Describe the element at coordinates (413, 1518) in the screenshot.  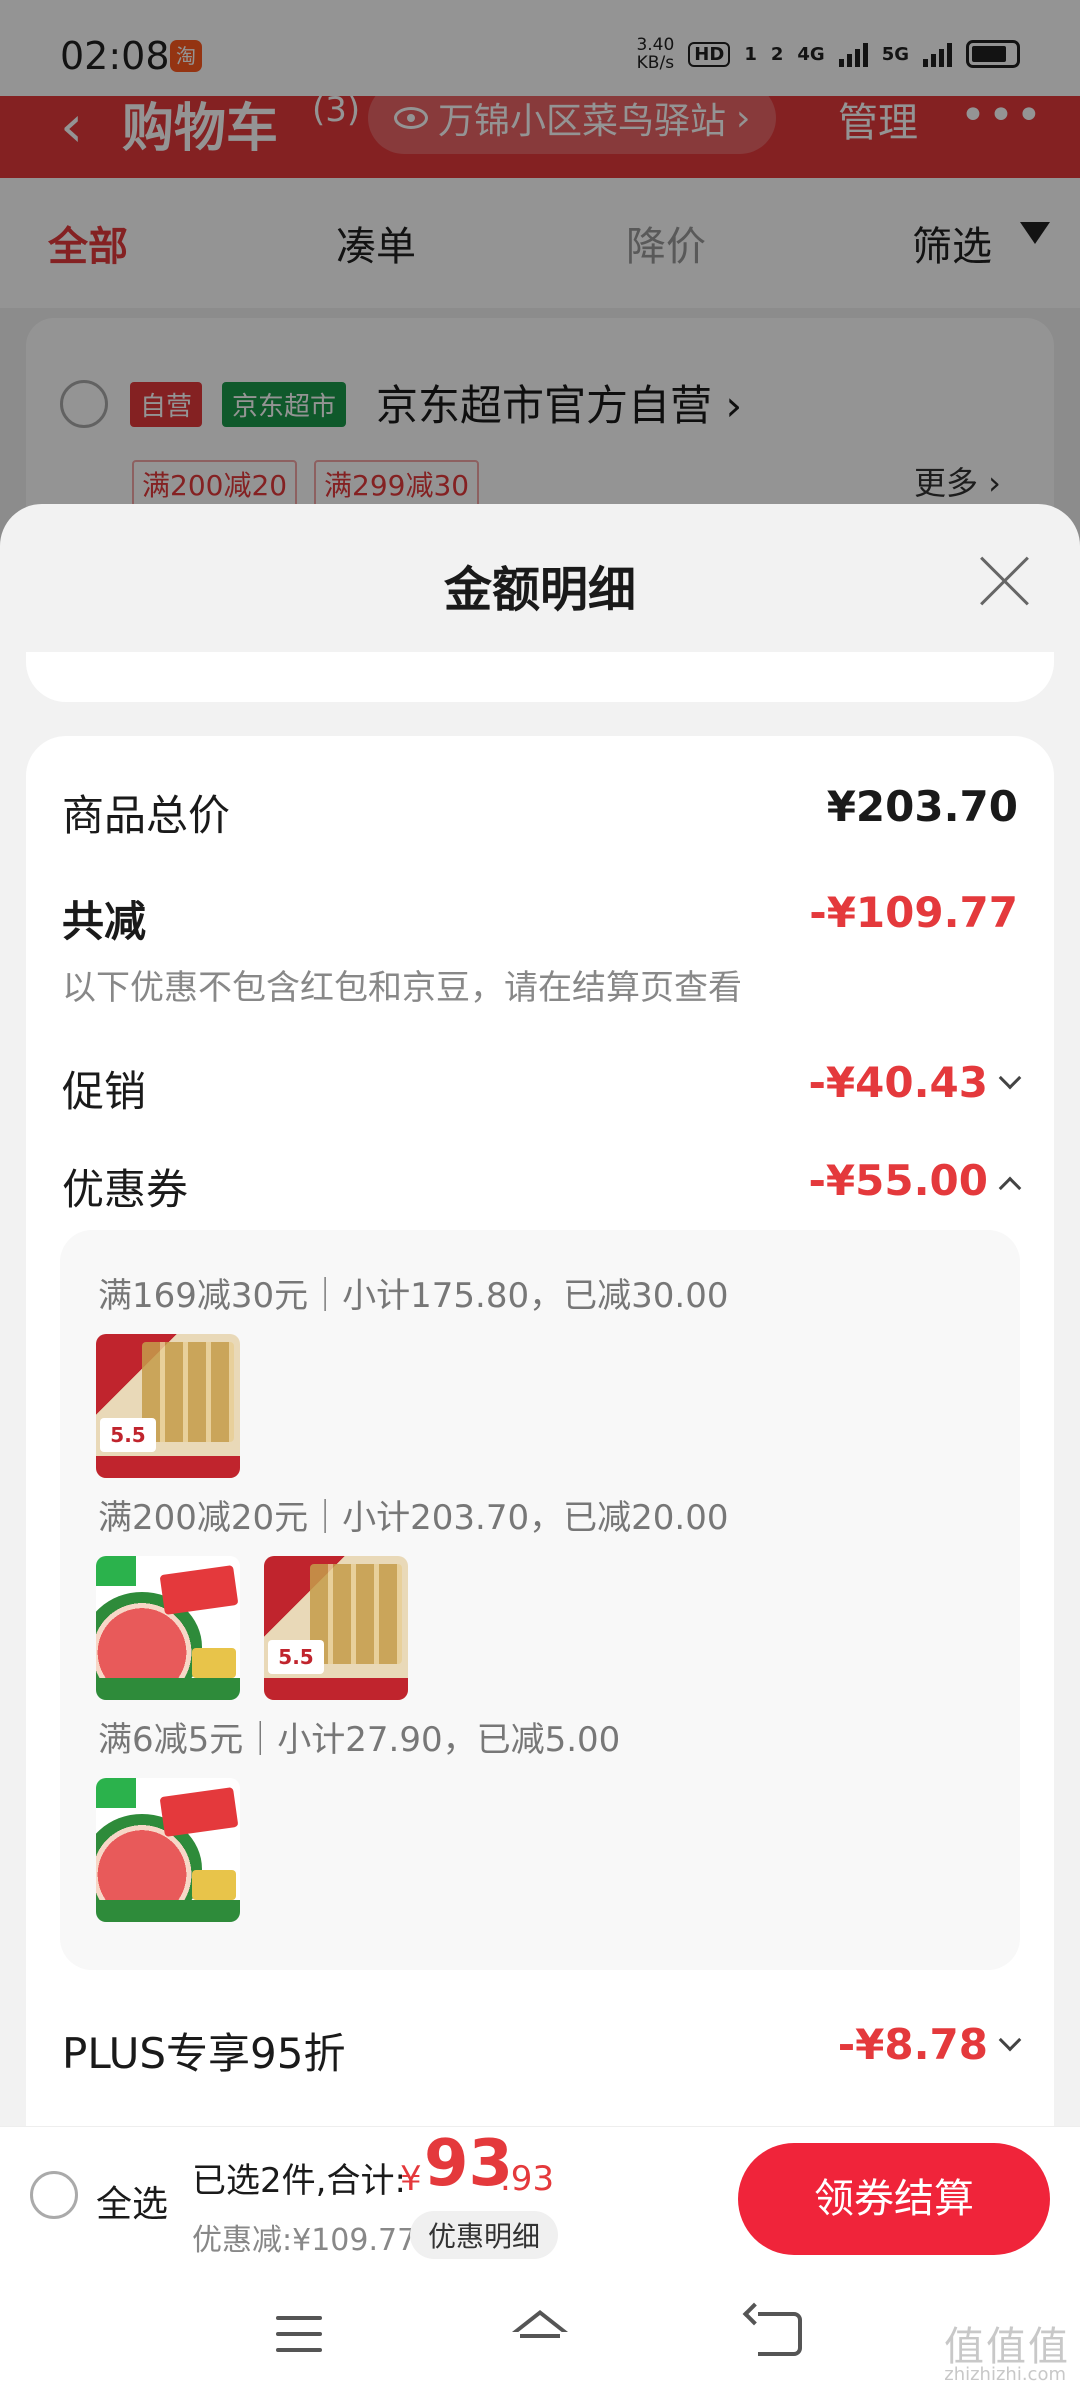
I see `coupon-line: 满200减20元｜小计203.70，已减20.00` at that location.